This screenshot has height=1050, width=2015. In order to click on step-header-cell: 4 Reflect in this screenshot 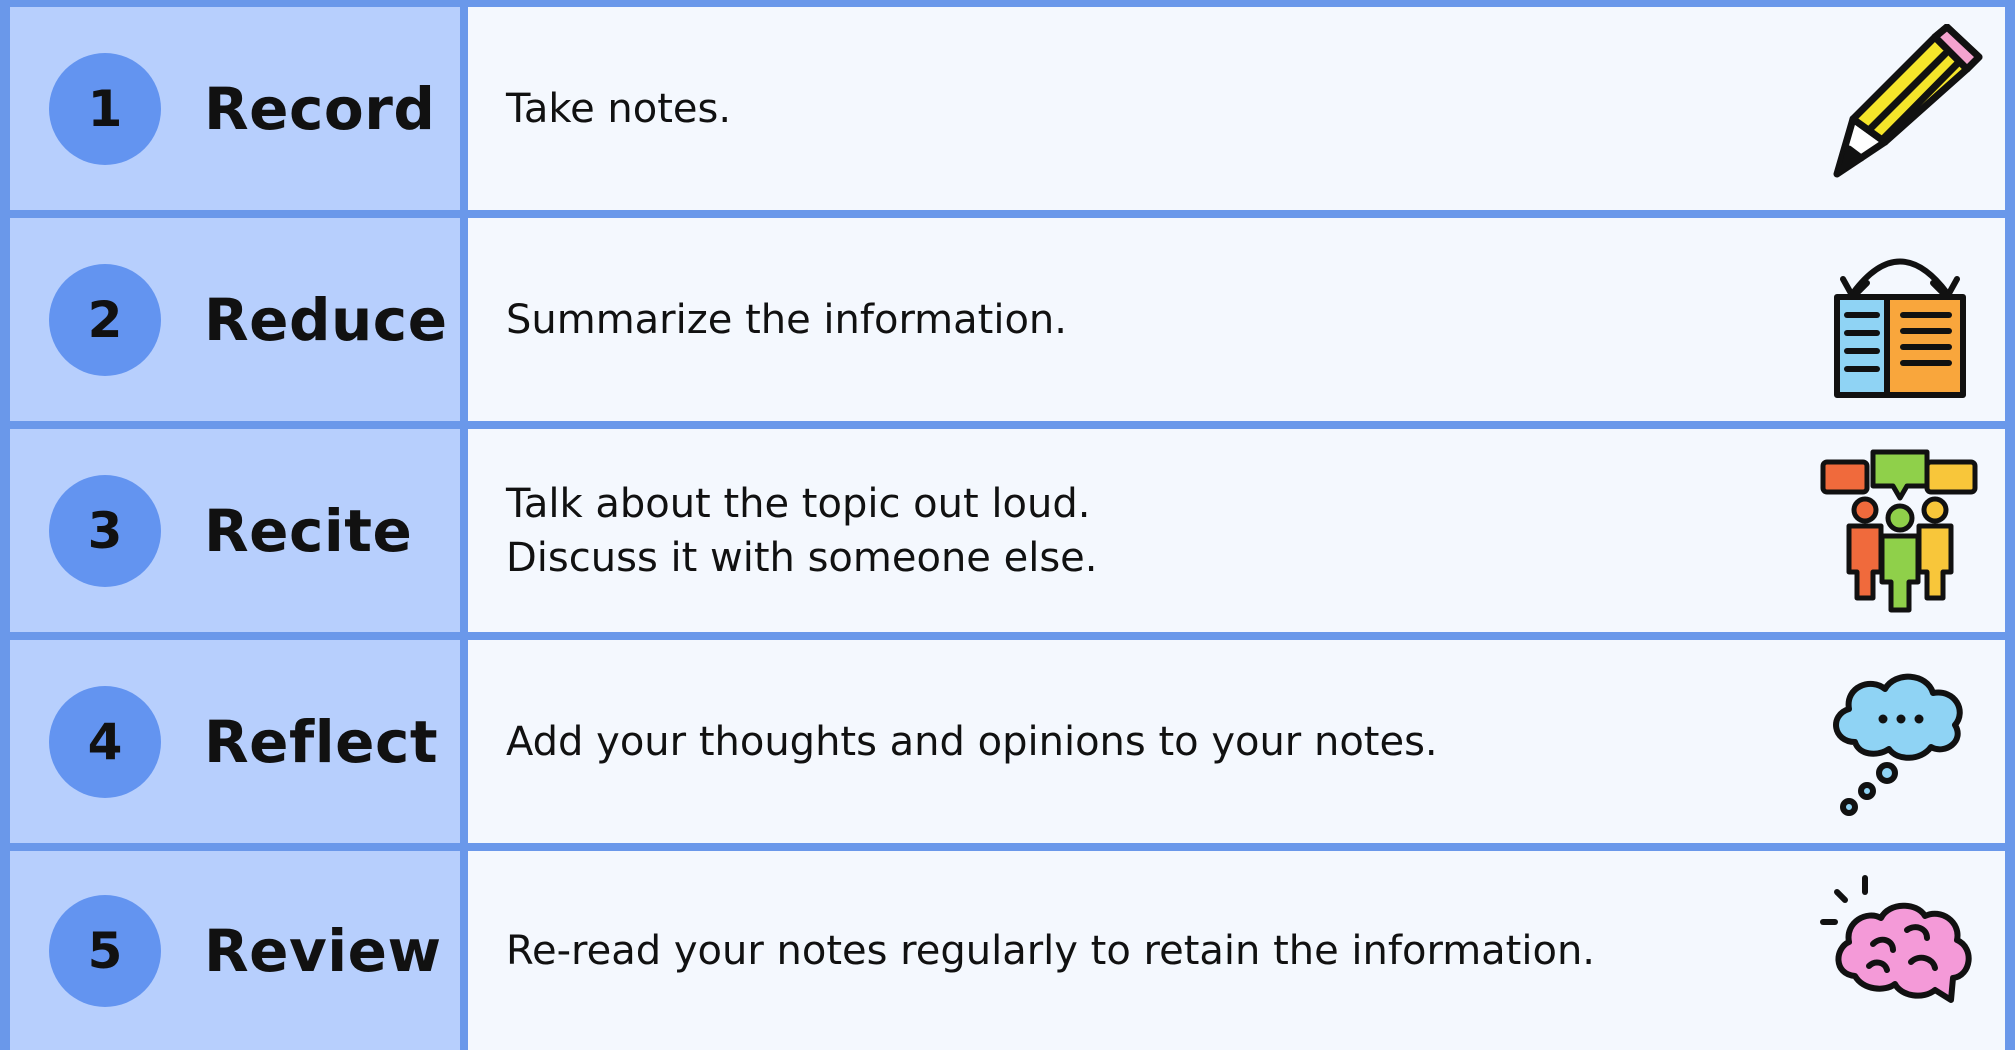, I will do `click(235, 741)`.